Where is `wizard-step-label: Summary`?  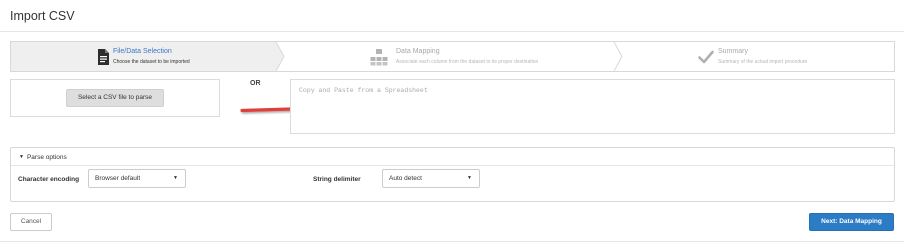 wizard-step-label: Summary is located at coordinates (733, 51).